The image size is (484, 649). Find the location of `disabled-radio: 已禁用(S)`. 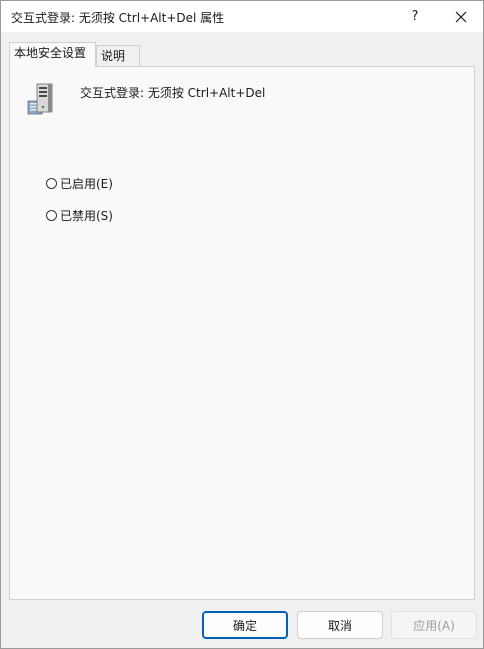

disabled-radio: 已禁用(S) is located at coordinates (79, 215).